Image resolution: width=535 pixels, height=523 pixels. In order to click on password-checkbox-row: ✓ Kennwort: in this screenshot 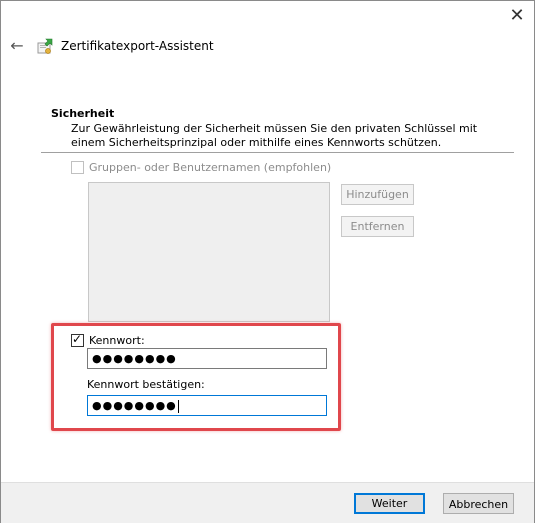, I will do `click(108, 340)`.